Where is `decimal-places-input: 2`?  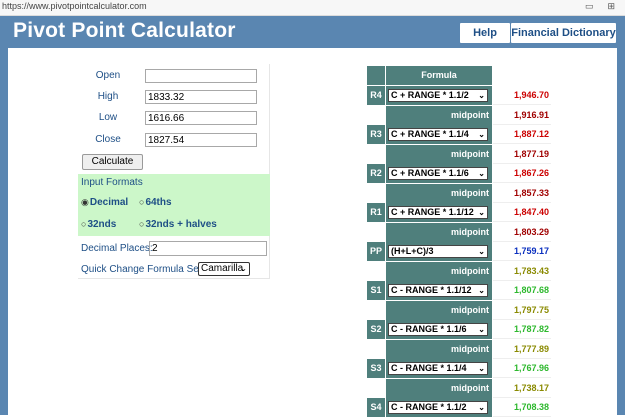 decimal-places-input: 2 is located at coordinates (208, 248).